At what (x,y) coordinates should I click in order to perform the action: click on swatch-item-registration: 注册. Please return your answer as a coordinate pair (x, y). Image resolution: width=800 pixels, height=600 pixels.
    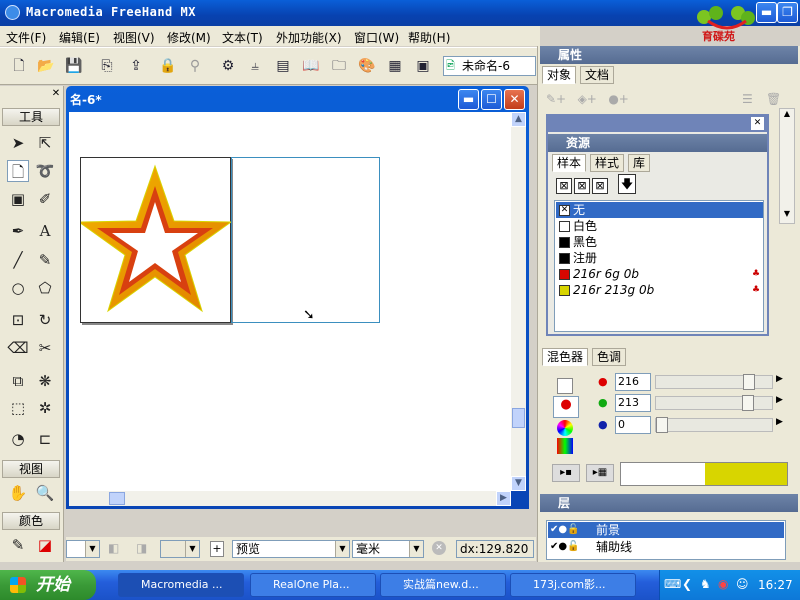
    Looking at the image, I should click on (659, 258).